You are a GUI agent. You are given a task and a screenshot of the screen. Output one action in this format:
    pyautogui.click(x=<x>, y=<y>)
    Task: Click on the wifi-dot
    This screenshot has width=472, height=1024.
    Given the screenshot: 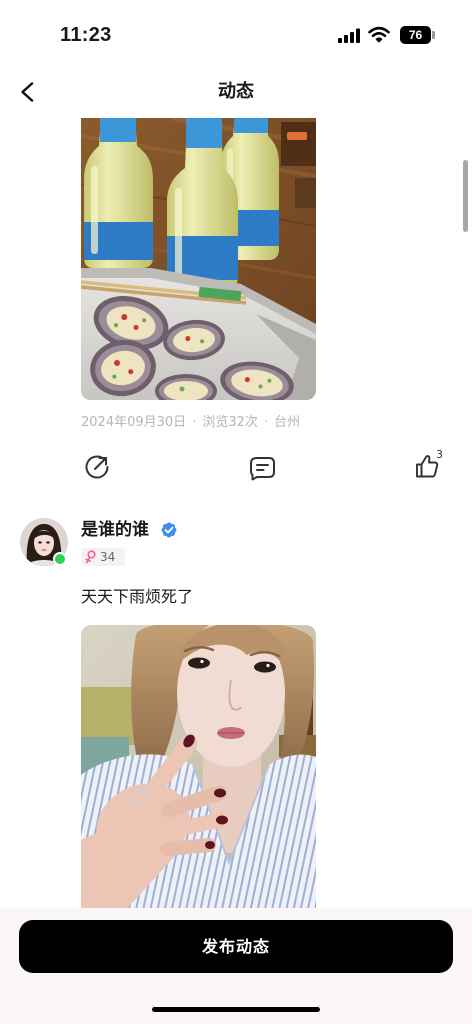 What is the action you would take?
    pyautogui.click(x=379, y=40)
    